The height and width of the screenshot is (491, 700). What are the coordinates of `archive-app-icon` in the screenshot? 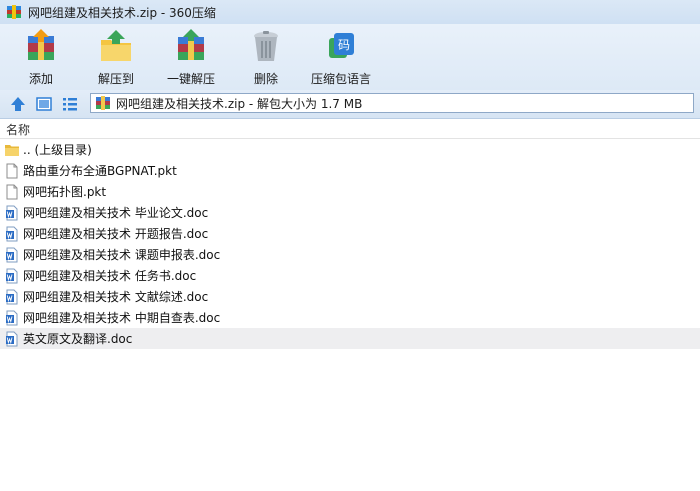 It's located at (14, 12).